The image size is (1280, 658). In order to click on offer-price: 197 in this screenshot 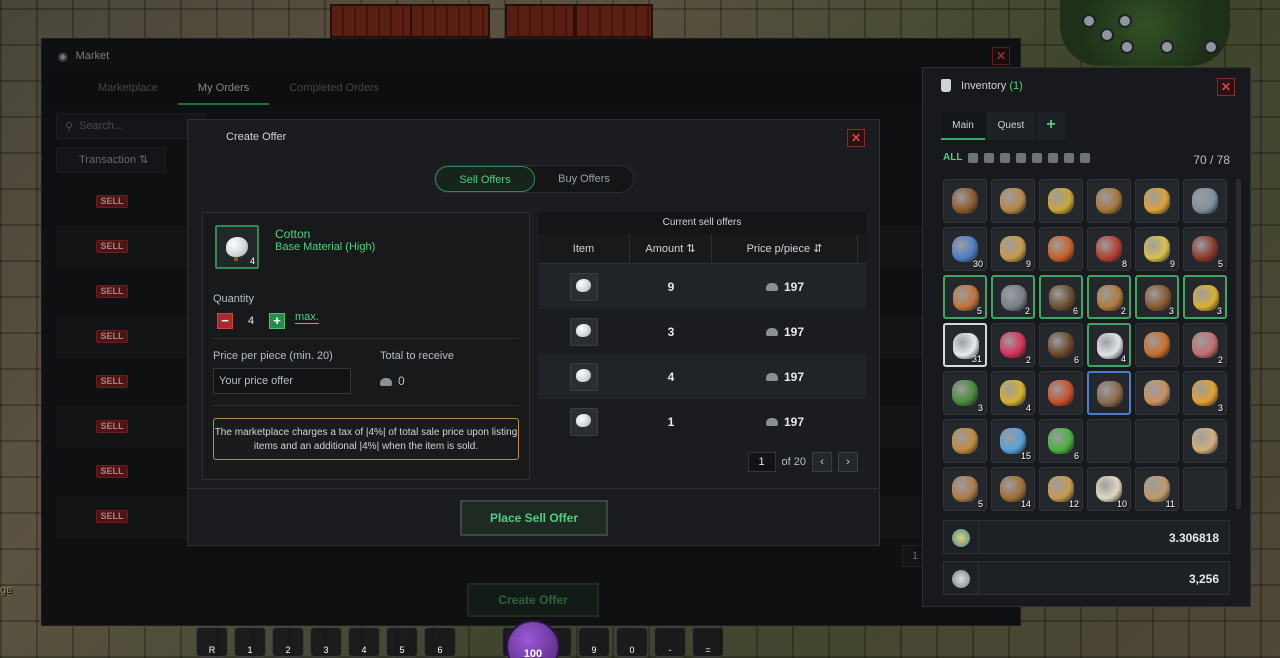, I will do `click(785, 377)`.